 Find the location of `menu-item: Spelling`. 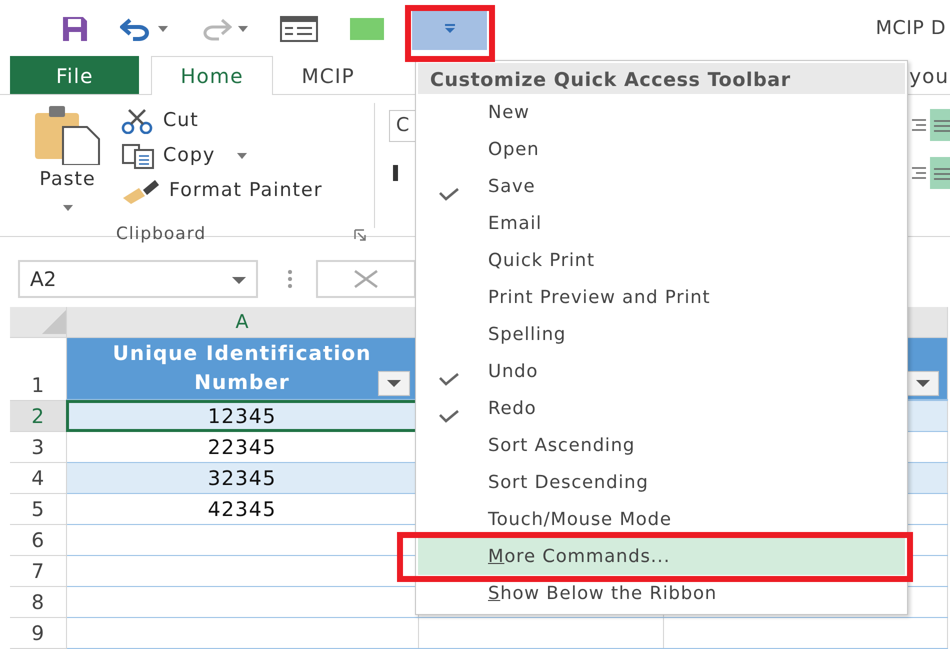

menu-item: Spelling is located at coordinates (661, 334).